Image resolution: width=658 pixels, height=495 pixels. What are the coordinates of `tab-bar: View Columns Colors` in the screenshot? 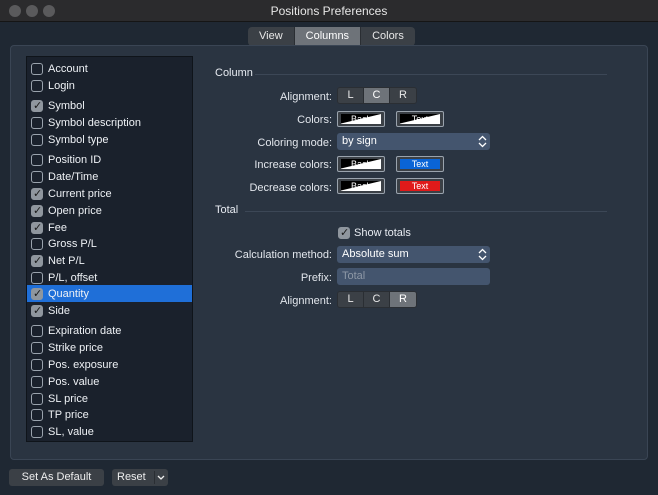 It's located at (331, 36).